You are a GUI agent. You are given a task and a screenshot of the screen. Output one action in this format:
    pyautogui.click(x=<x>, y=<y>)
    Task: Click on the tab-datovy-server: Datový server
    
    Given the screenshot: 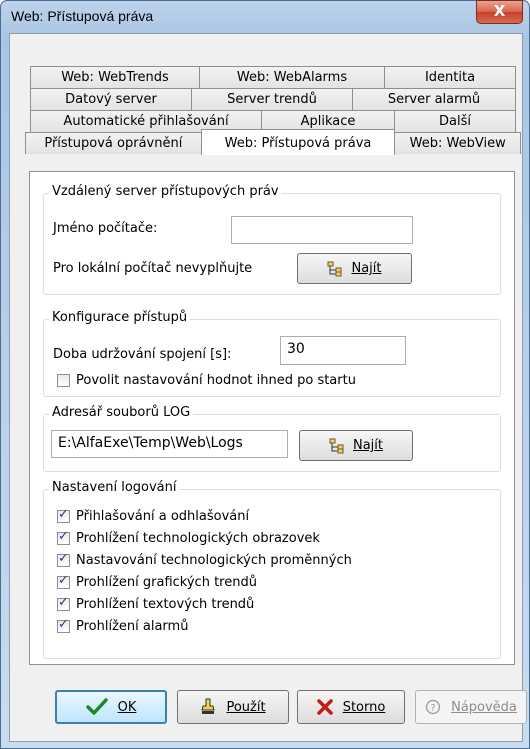 What is the action you would take?
    pyautogui.click(x=111, y=99)
    